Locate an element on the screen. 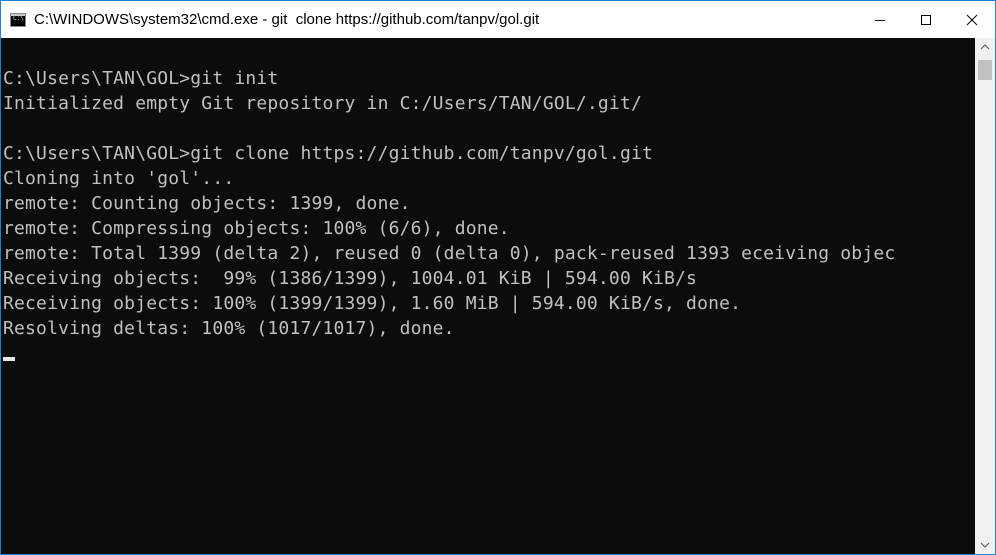 This screenshot has height=555, width=996. minimize-icon is located at coordinates (880, 20).